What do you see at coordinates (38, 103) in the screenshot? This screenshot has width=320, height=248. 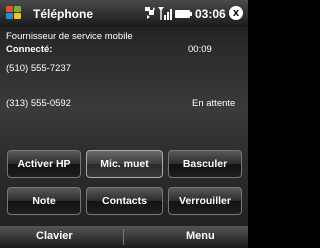 I see `held-number: (313) 555-0592` at bounding box center [38, 103].